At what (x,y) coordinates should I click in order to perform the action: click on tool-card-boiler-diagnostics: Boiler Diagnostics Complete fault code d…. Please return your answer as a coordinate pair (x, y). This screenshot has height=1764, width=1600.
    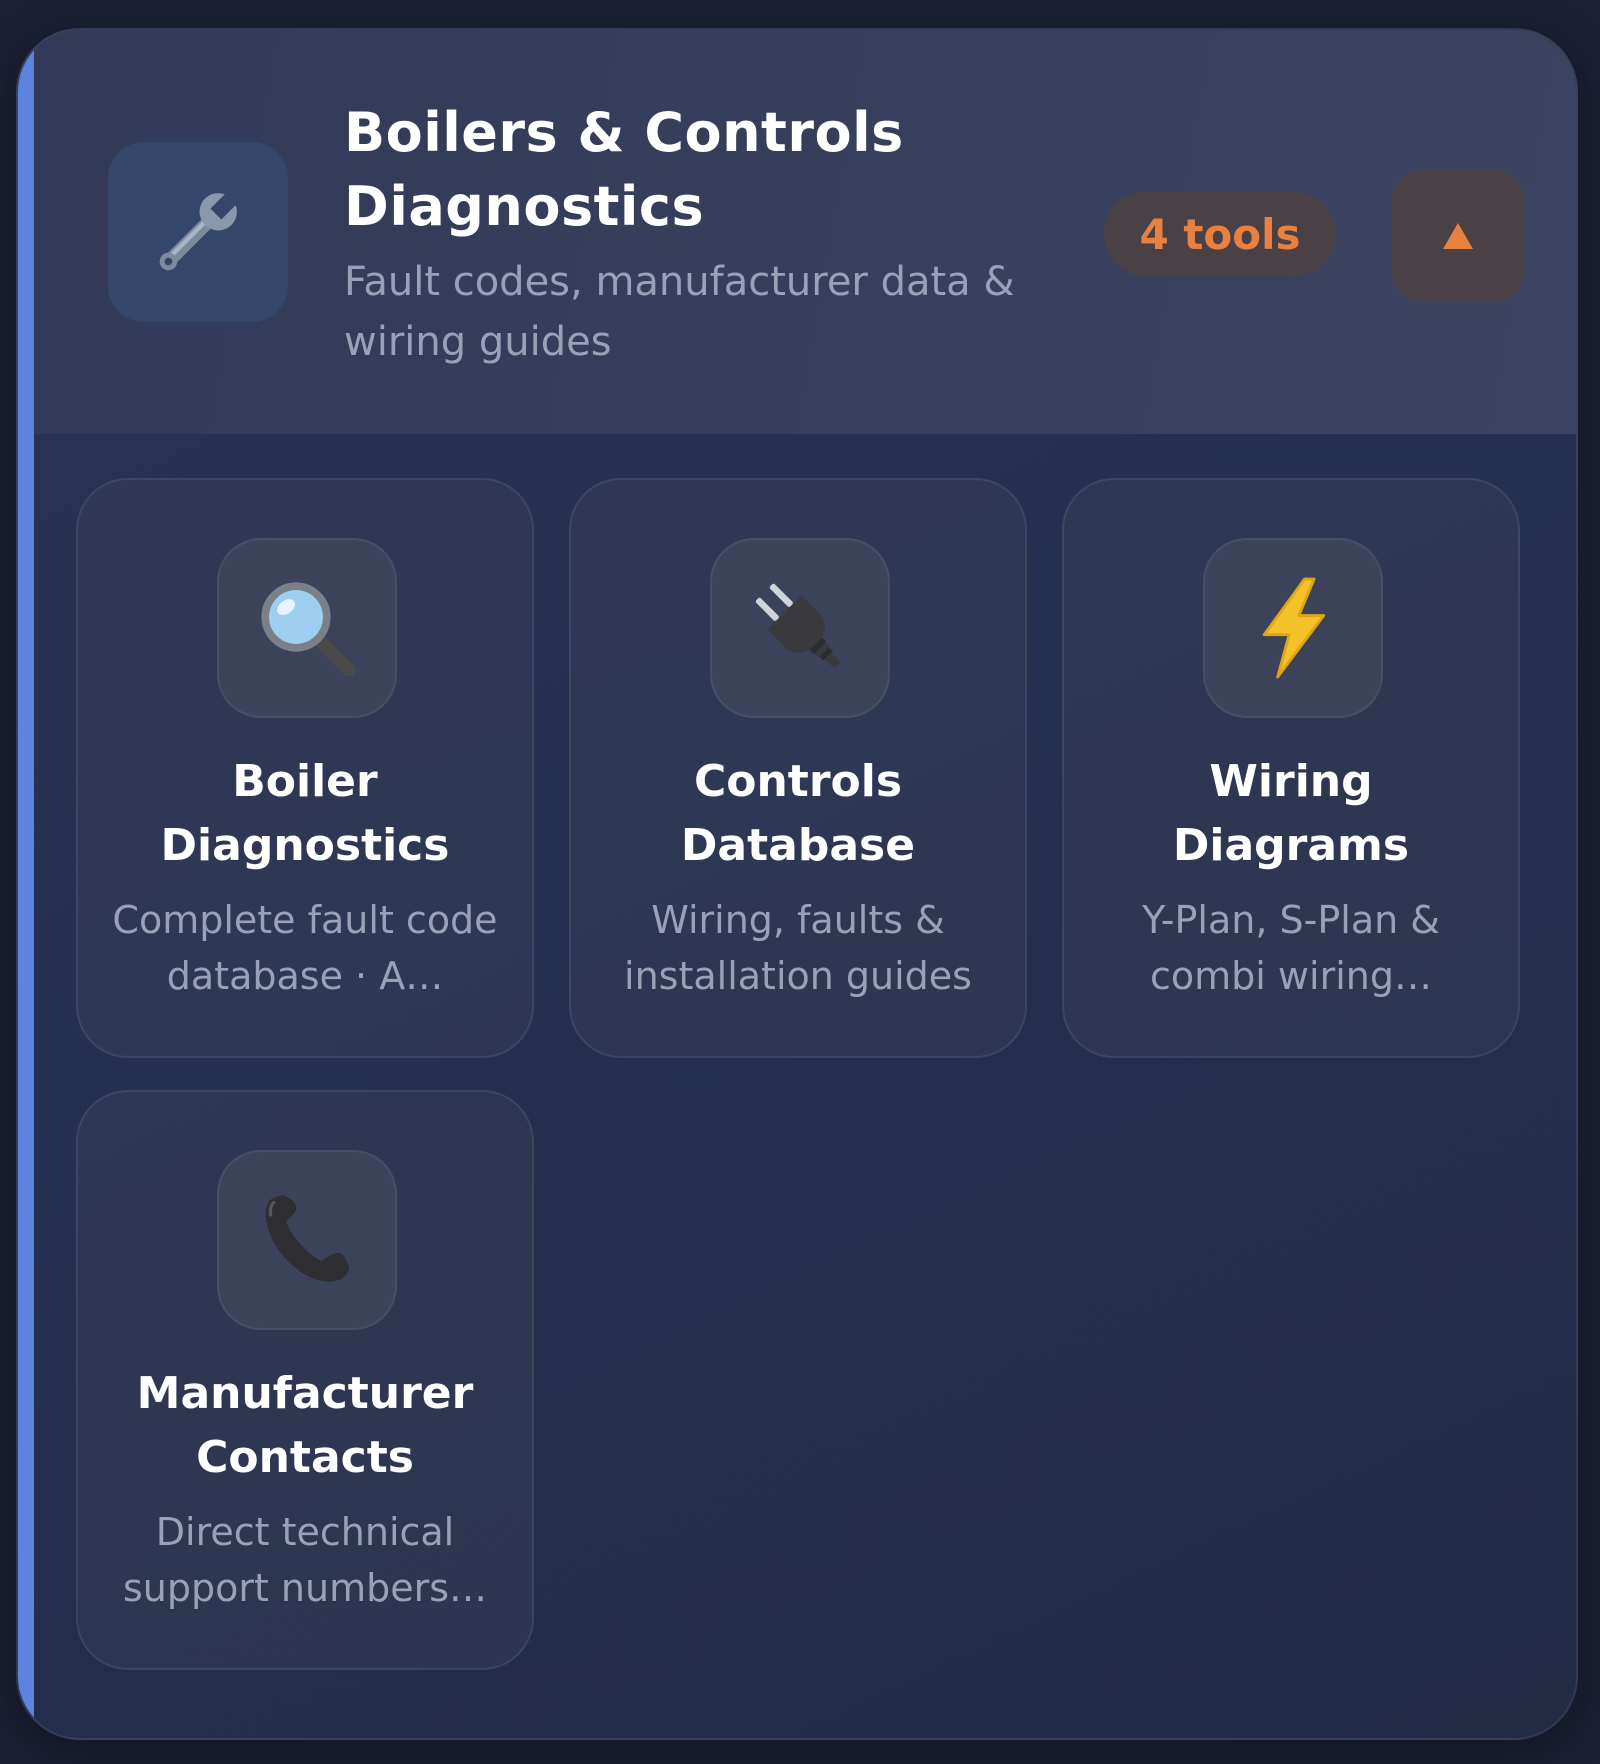
    Looking at the image, I should click on (305, 768).